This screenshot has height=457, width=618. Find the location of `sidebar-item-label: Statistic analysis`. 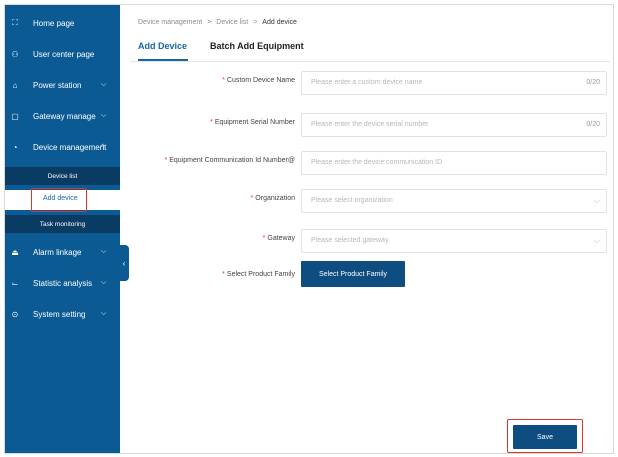

sidebar-item-label: Statistic analysis is located at coordinates (63, 283).